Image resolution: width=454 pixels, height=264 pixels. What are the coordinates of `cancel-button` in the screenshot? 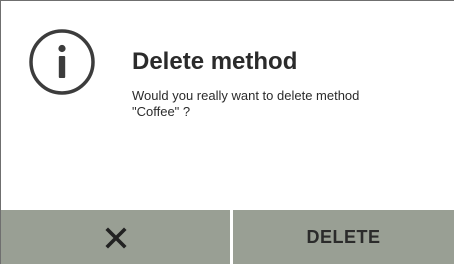 It's located at (115, 237).